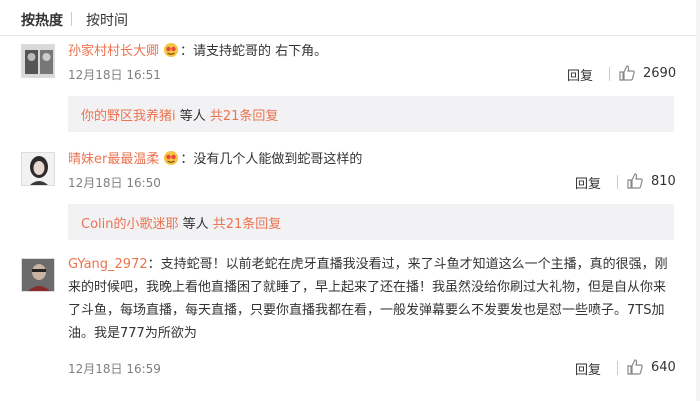 This screenshot has width=700, height=401. I want to click on comment-username: 晴妹er最最温柔, so click(113, 159).